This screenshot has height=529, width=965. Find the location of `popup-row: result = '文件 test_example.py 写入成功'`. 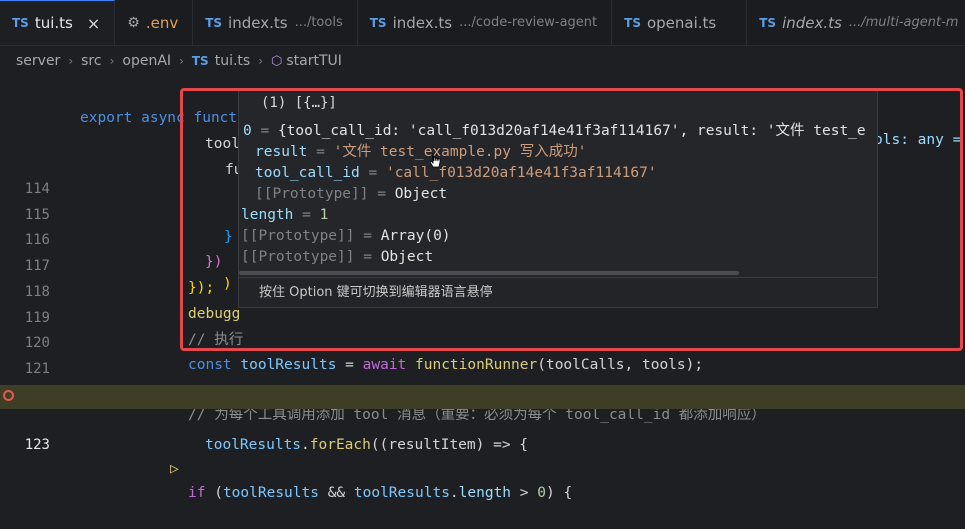

popup-row: result = '文件 test_example.py 写入成功' is located at coordinates (420, 152).